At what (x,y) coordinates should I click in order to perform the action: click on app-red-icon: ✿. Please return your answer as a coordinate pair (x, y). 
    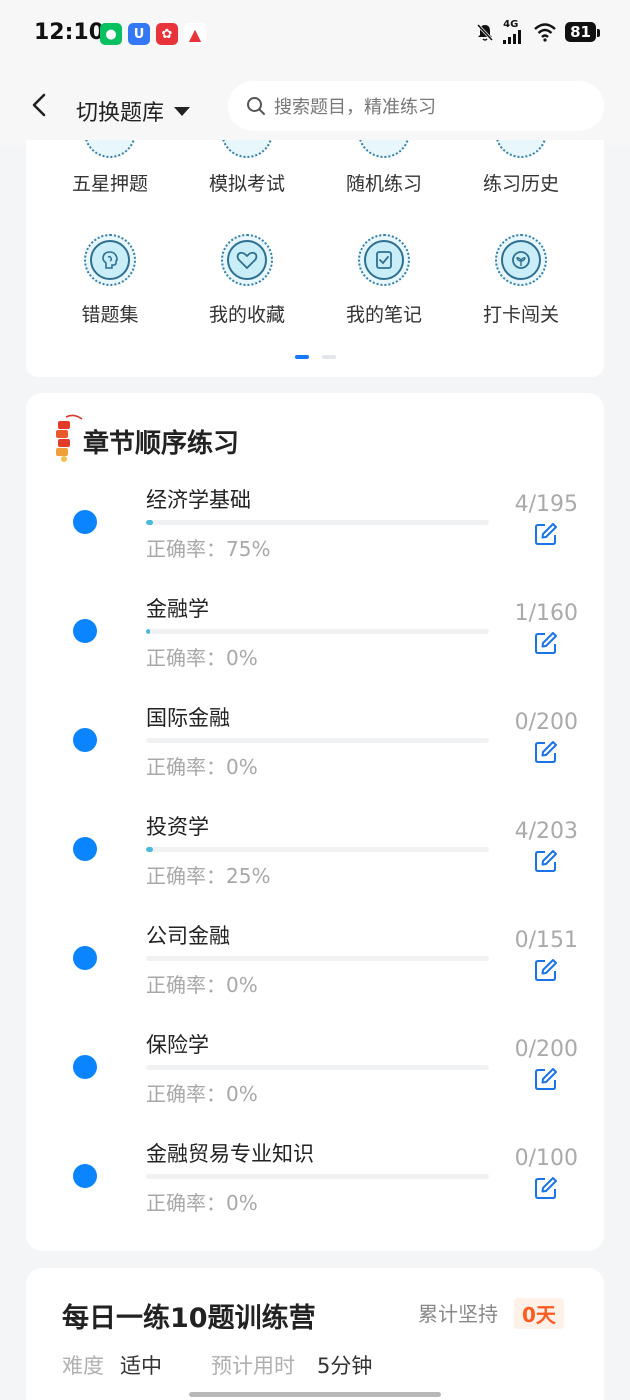
    Looking at the image, I should click on (167, 34).